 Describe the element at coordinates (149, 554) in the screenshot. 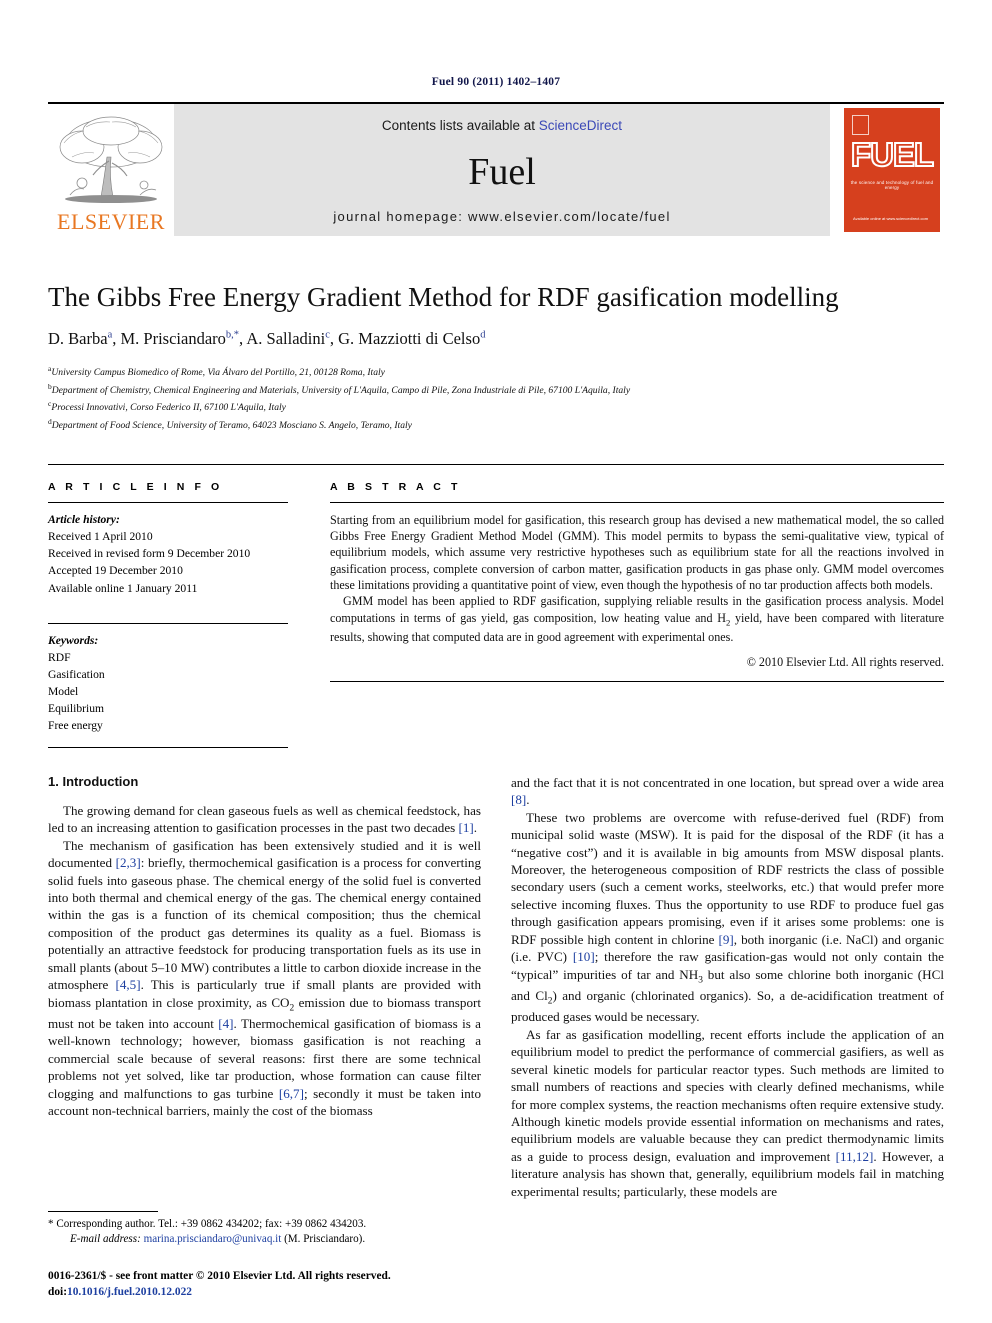

I see `history-item: Received in revised form 9 December 2010` at that location.